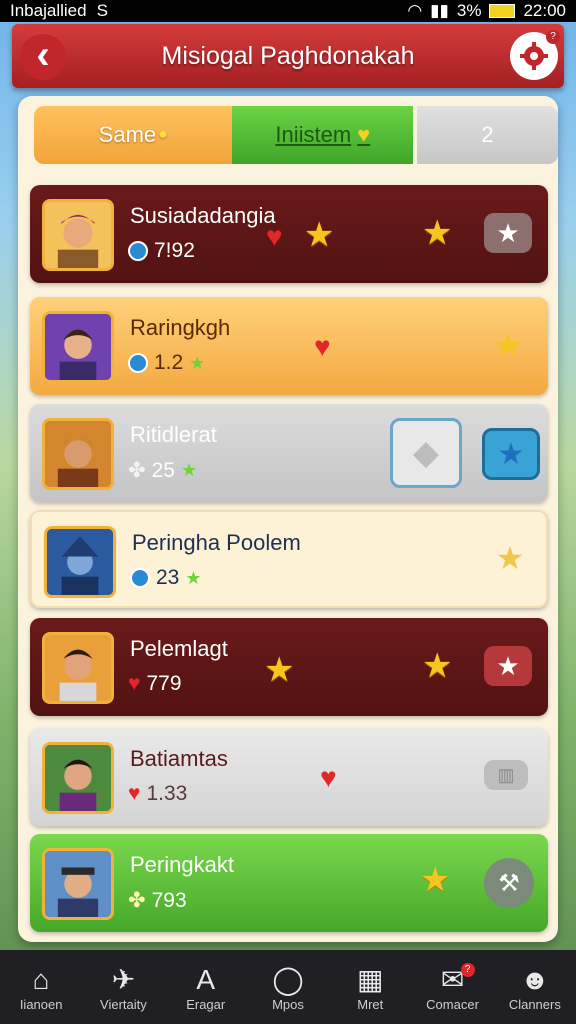 The image size is (576, 1024). Describe the element at coordinates (289, 346) in the screenshot. I see `list-item: Raringkgh 1.2 ★ ♥ ★` at that location.